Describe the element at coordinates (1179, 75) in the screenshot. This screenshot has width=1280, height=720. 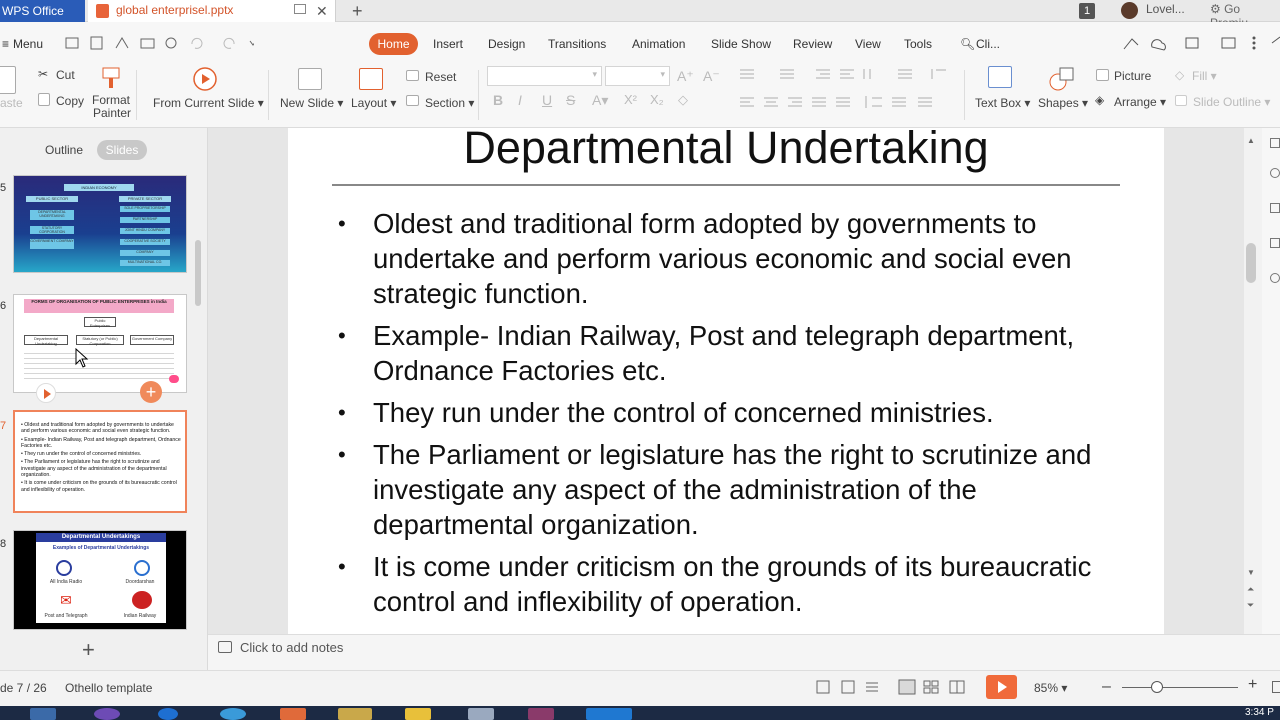
I see `fill-icon: ◇` at that location.